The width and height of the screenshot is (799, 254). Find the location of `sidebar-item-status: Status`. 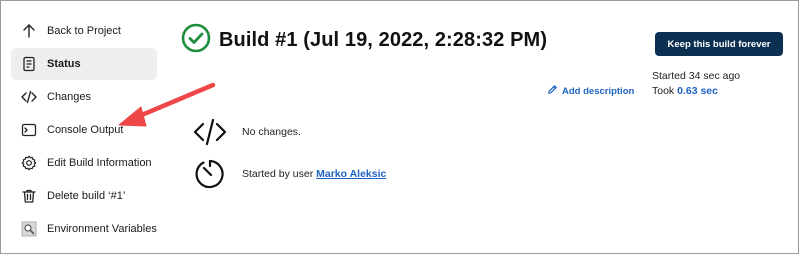

sidebar-item-status: Status is located at coordinates (84, 64).